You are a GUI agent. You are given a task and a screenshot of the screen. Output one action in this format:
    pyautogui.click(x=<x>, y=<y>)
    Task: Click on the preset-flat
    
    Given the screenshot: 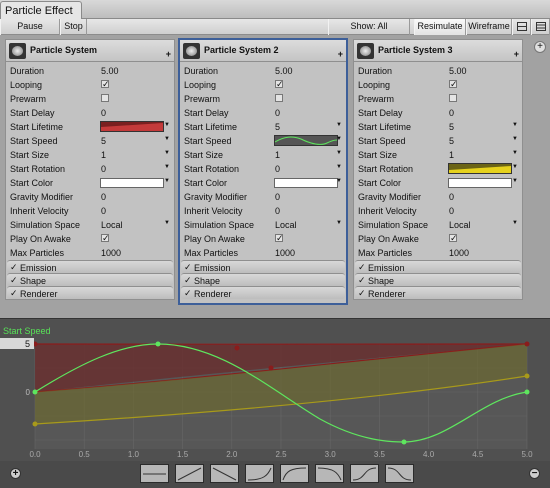 What is the action you would take?
    pyautogui.click(x=154, y=473)
    